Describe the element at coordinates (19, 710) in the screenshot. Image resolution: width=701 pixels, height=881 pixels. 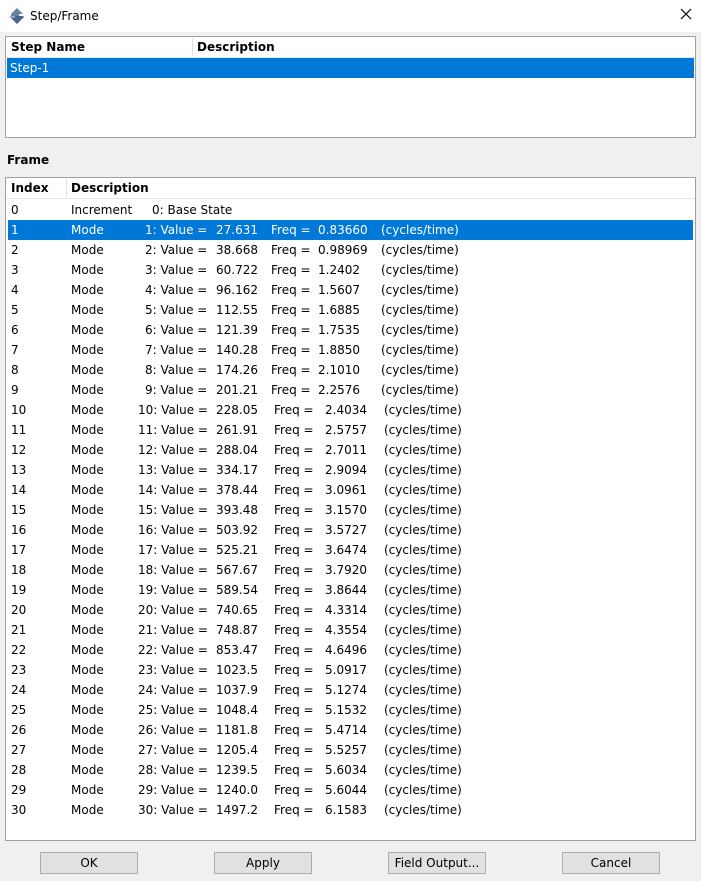
I see `frame-index-cell: 25` at that location.